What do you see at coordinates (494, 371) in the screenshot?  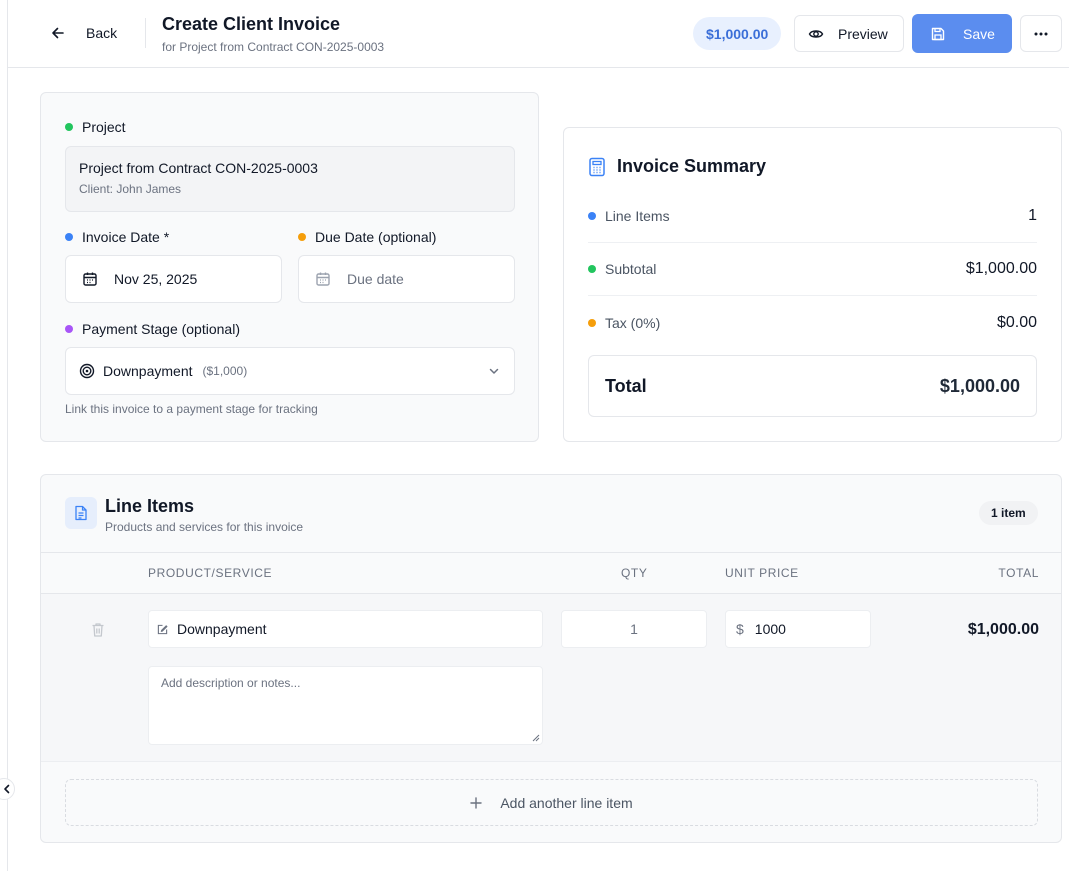 I see `chevron-down-icon` at bounding box center [494, 371].